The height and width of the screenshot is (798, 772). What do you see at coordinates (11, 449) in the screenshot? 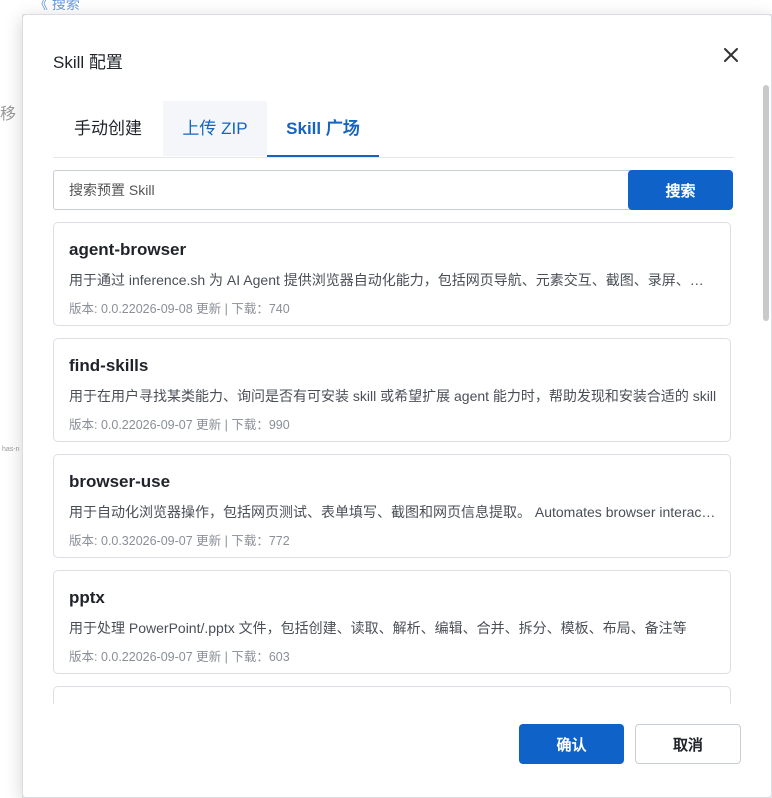
I see `background-small-text: has-n` at bounding box center [11, 449].